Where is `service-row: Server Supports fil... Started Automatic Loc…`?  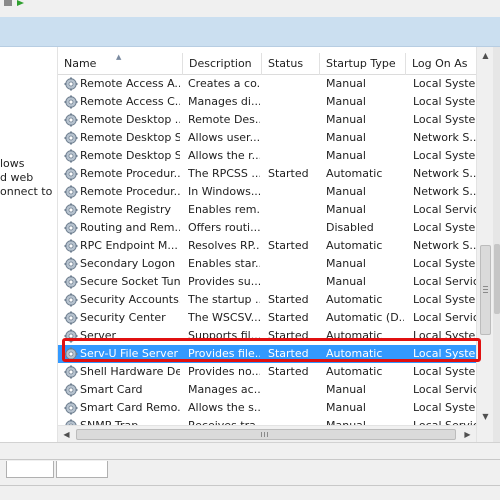 service-row: Server Supports fil... Started Automatic Loc… is located at coordinates (267, 336).